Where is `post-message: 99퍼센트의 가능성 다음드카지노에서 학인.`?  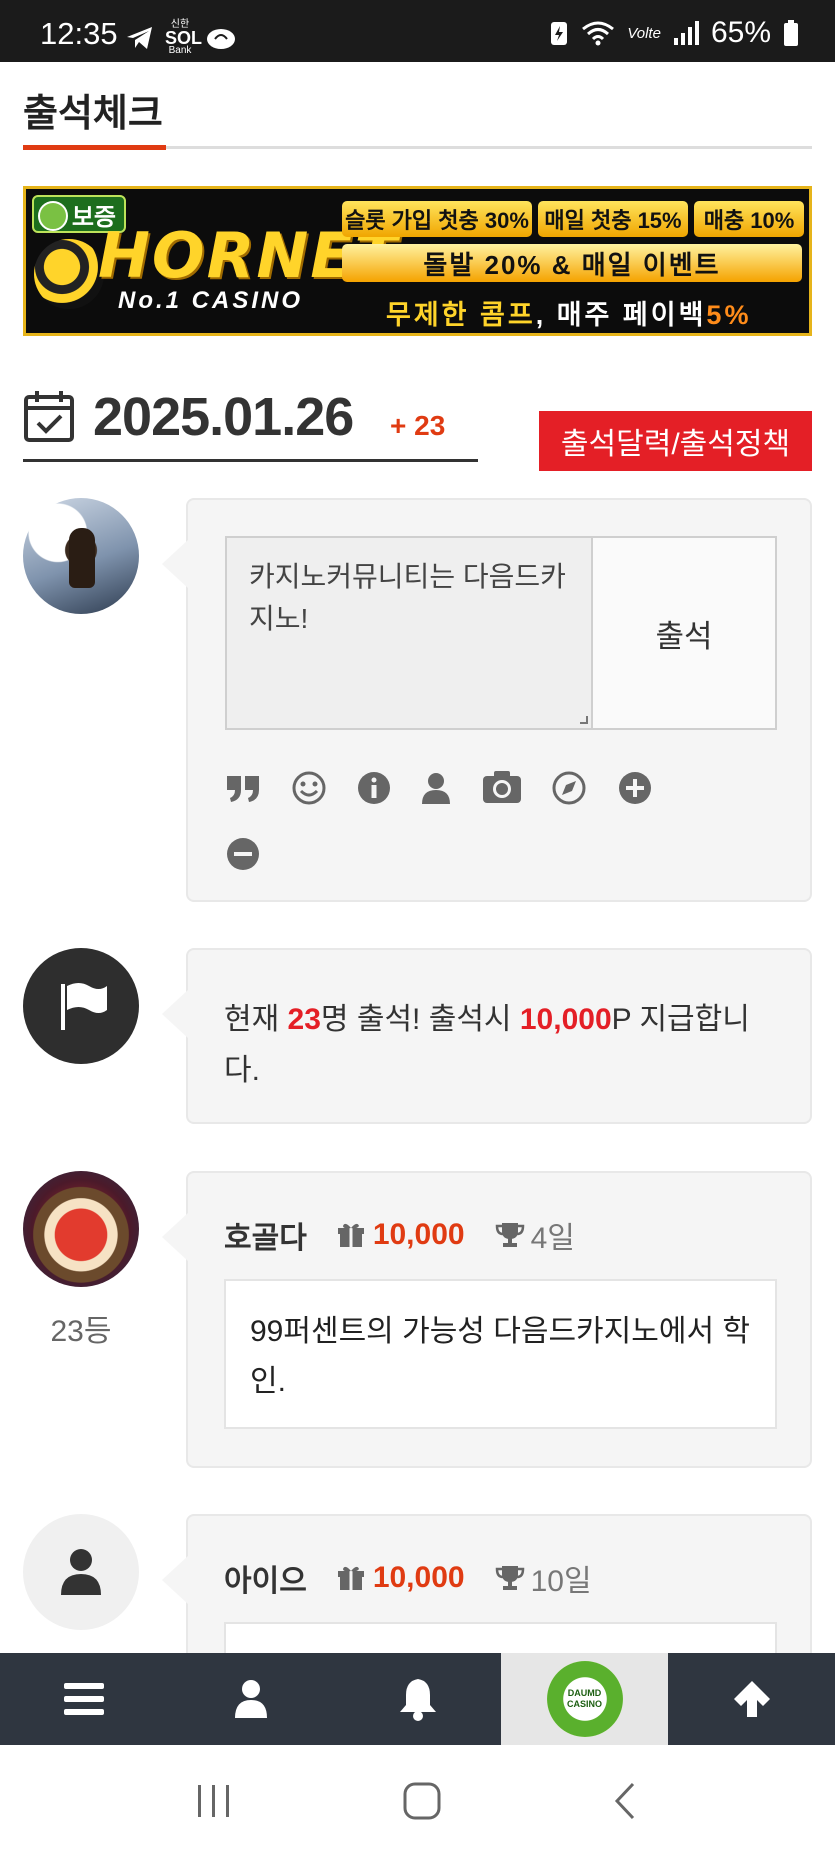 post-message: 99퍼센트의 가능성 다음드카지노에서 학인. is located at coordinates (500, 1354).